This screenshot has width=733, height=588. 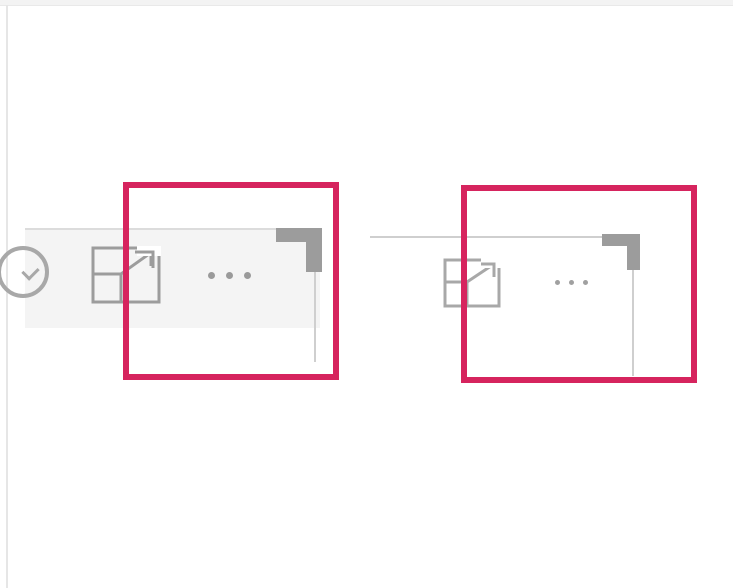 What do you see at coordinates (7, 296) in the screenshot?
I see `window-left-edge` at bounding box center [7, 296].